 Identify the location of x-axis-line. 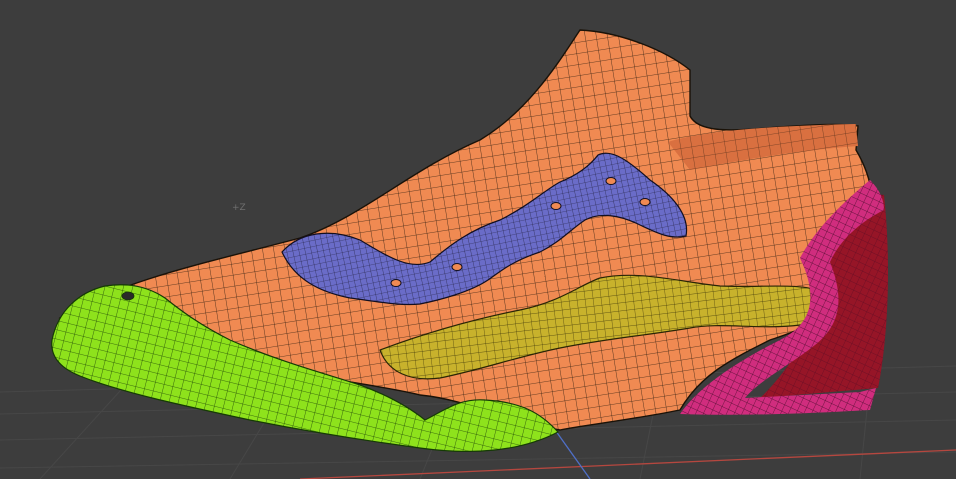
(627, 464).